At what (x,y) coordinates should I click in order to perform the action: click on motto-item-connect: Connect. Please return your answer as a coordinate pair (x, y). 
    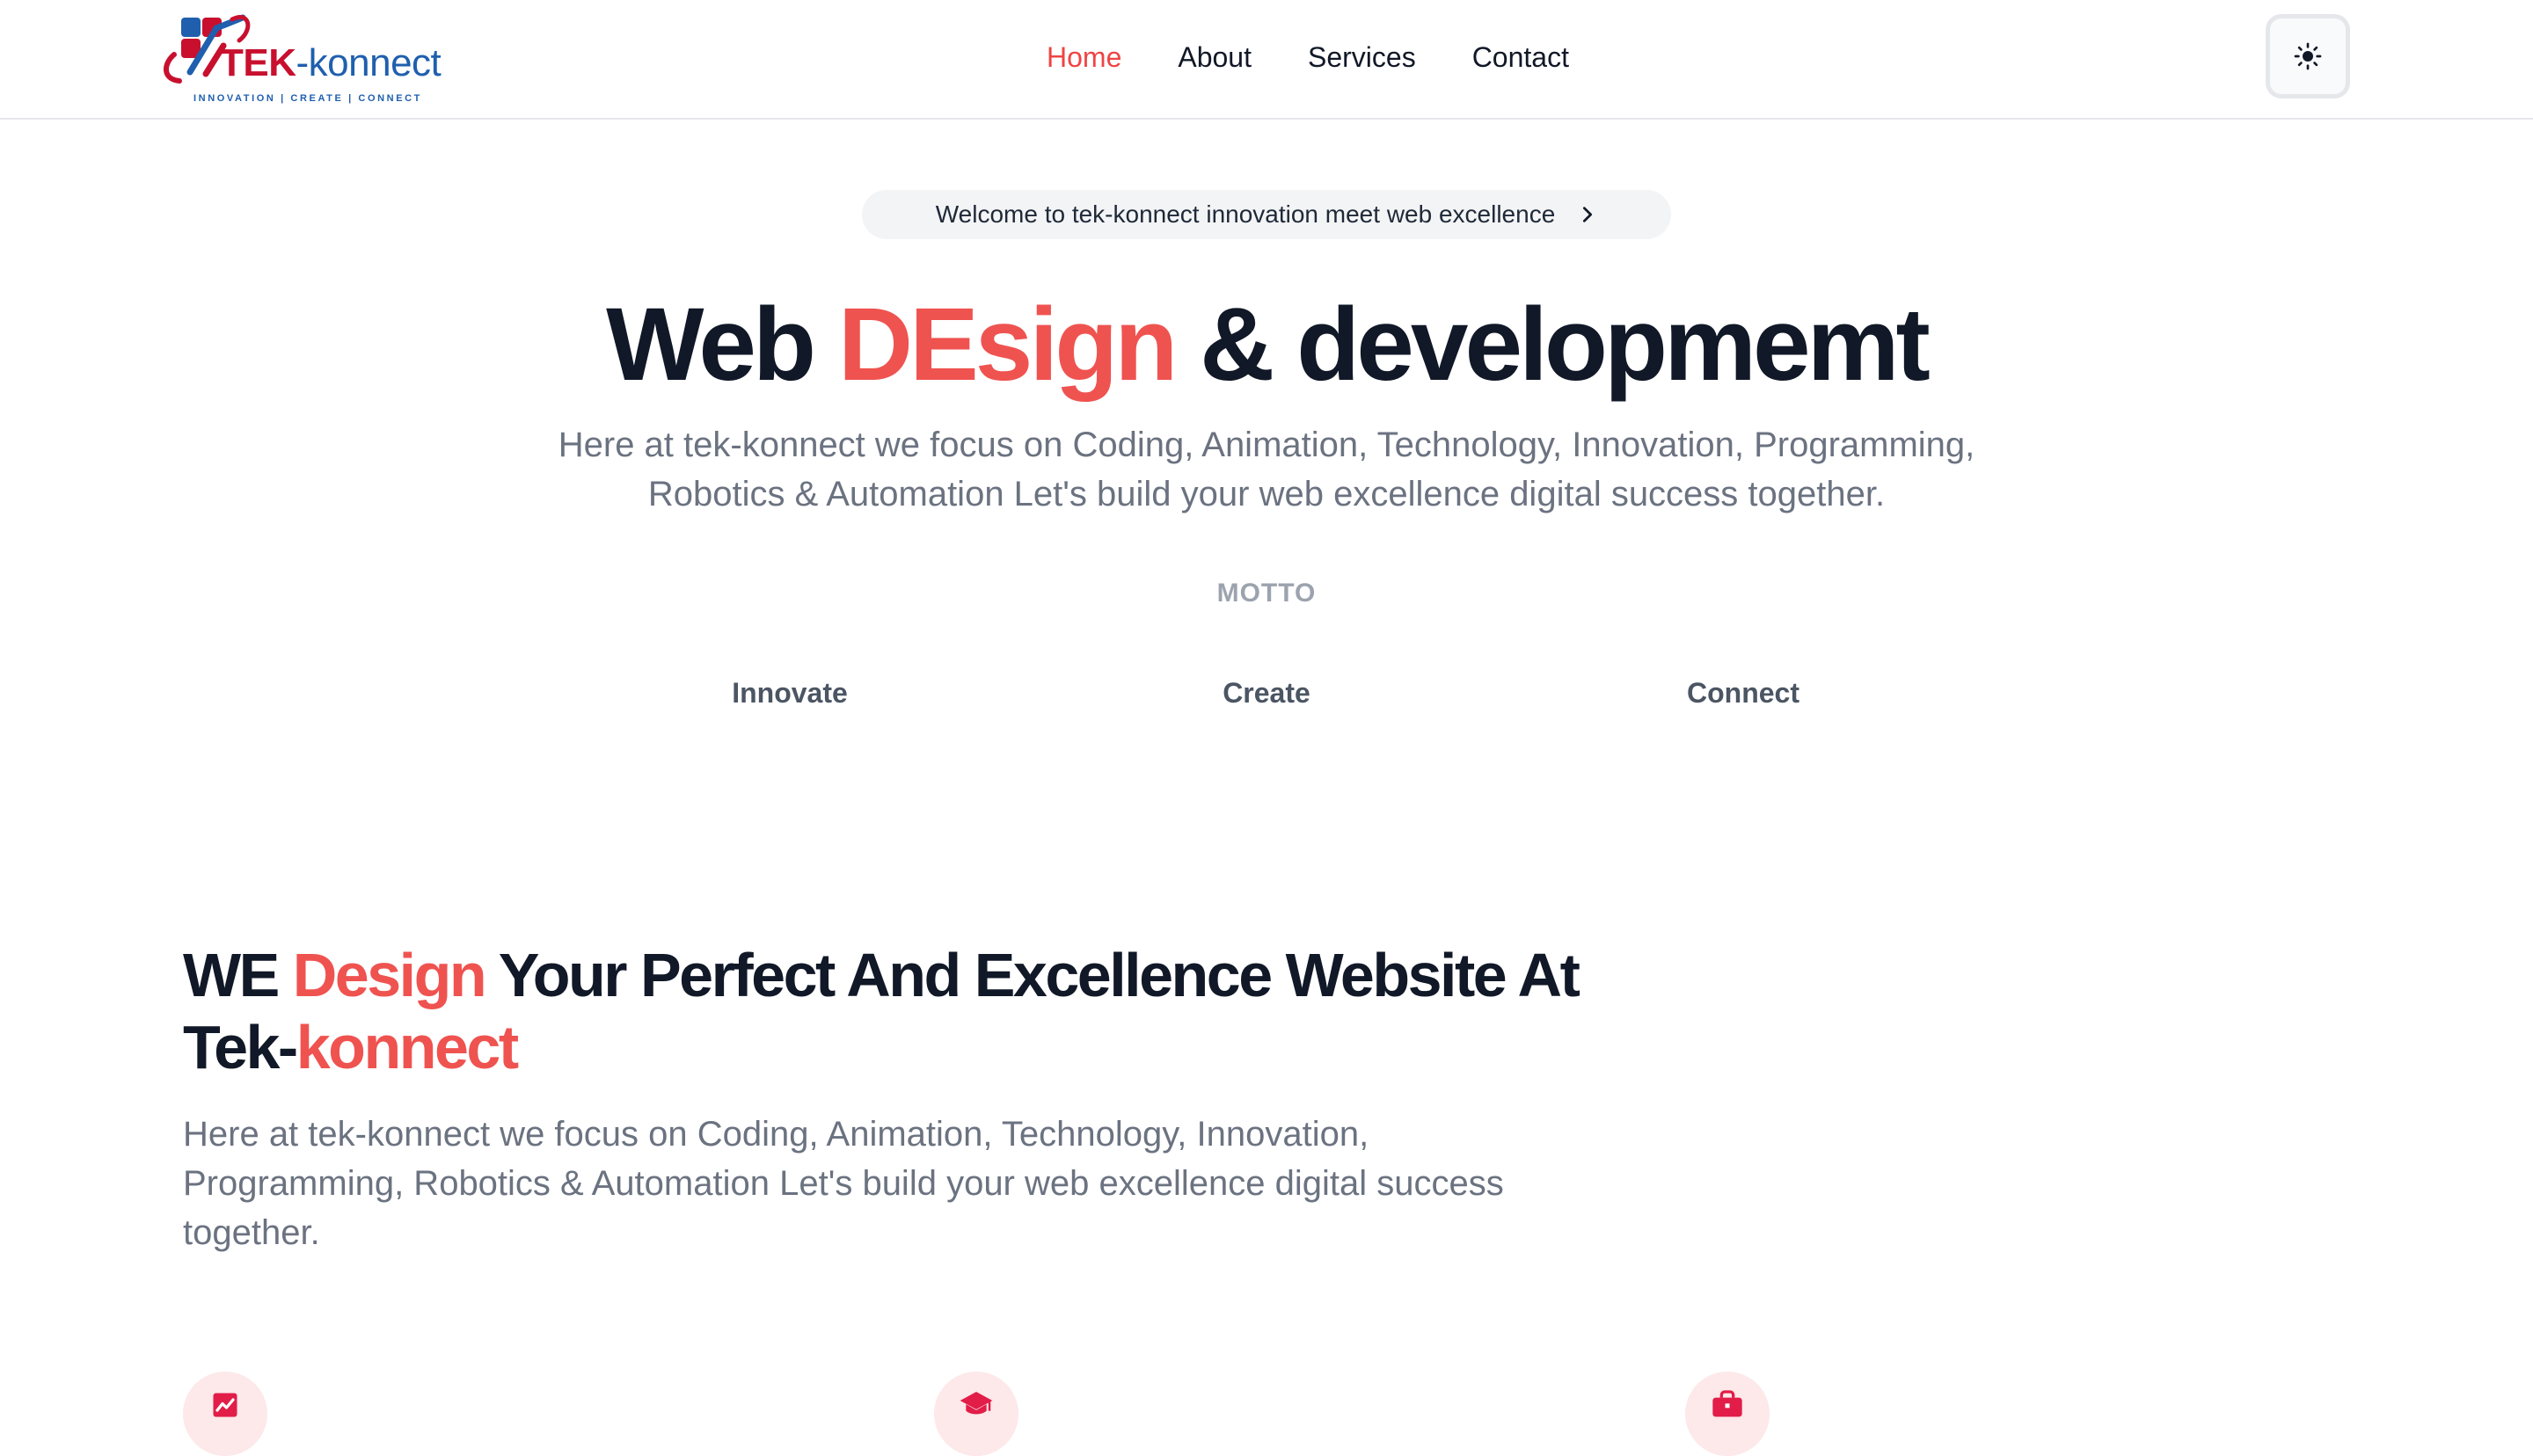
    Looking at the image, I should click on (1743, 693).